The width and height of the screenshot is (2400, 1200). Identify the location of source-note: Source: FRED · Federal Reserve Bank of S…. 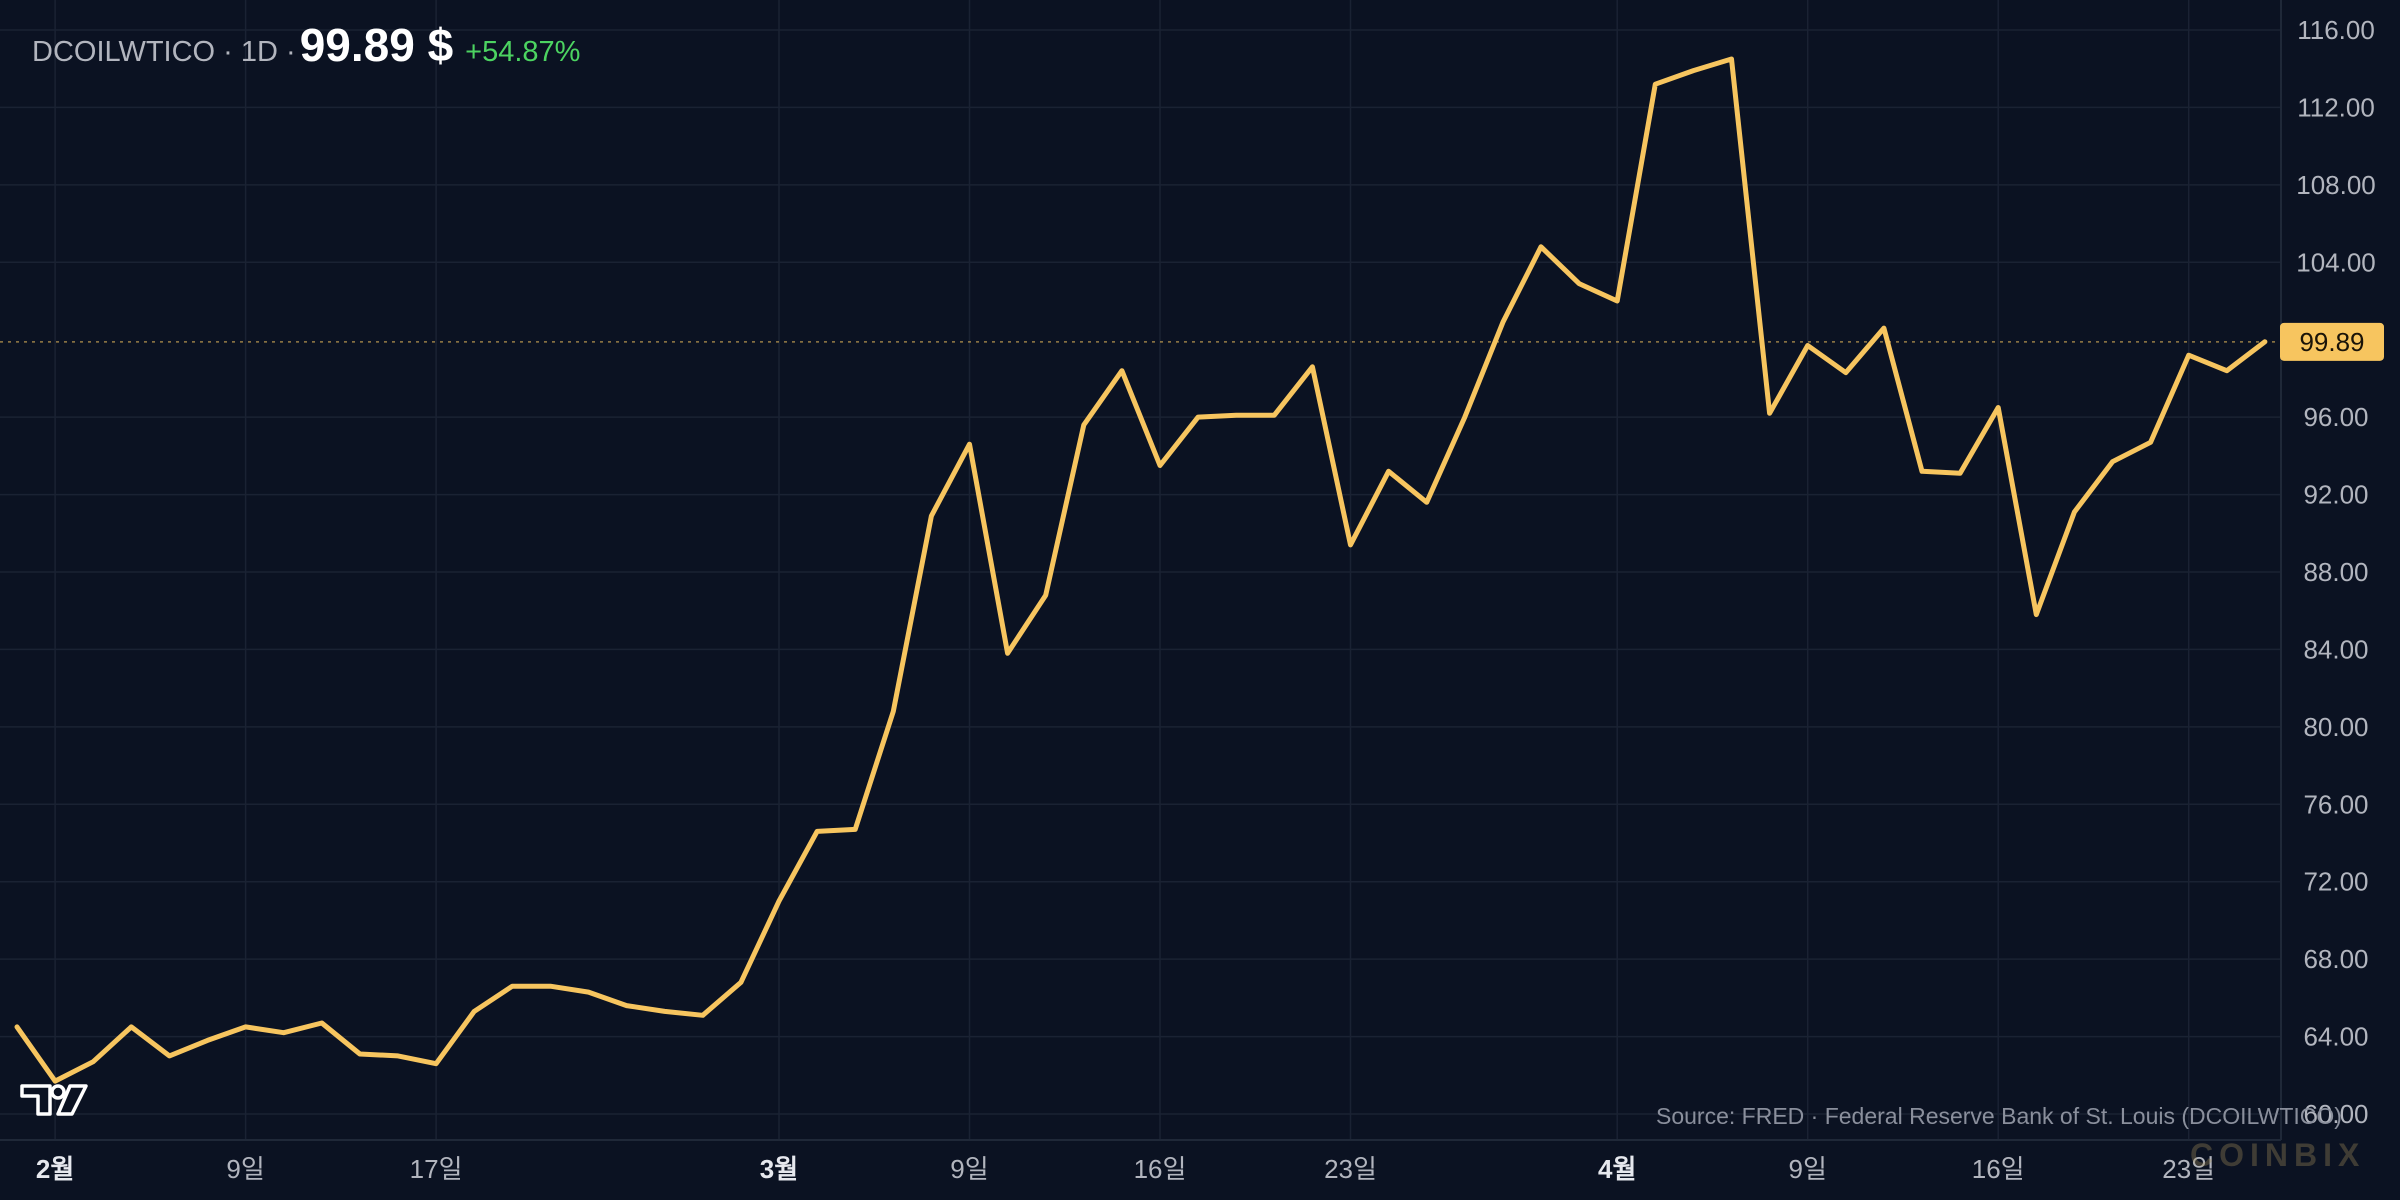
(1999, 1116).